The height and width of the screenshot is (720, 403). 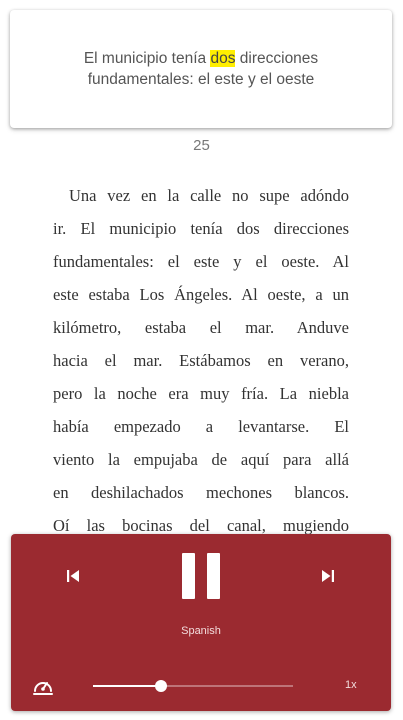 What do you see at coordinates (201, 426) in the screenshot?
I see `book-line: había empezado a levantarse. El` at bounding box center [201, 426].